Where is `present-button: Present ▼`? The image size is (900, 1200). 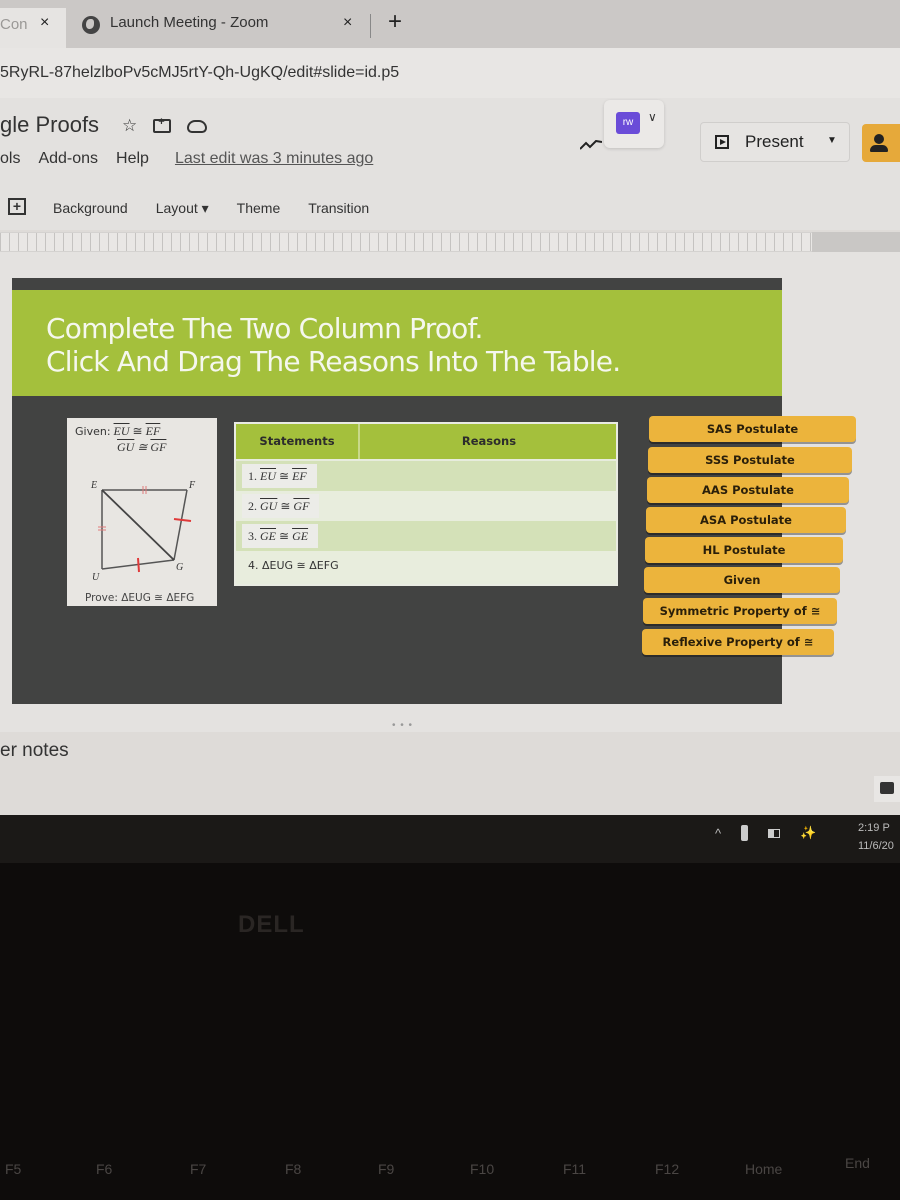 present-button: Present ▼ is located at coordinates (775, 142).